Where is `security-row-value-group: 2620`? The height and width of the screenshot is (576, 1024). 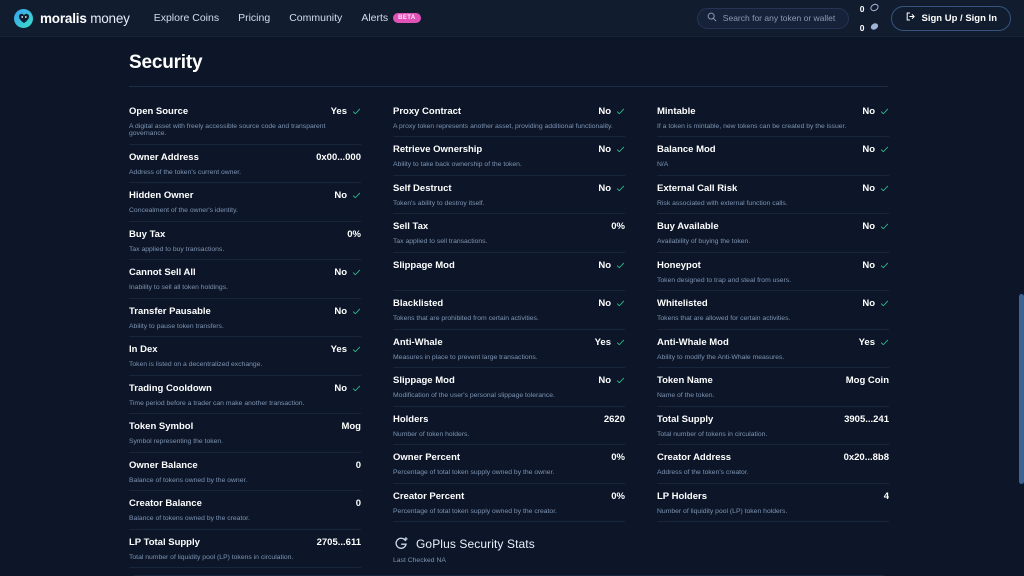
security-row-value-group: 2620 is located at coordinates (614, 419).